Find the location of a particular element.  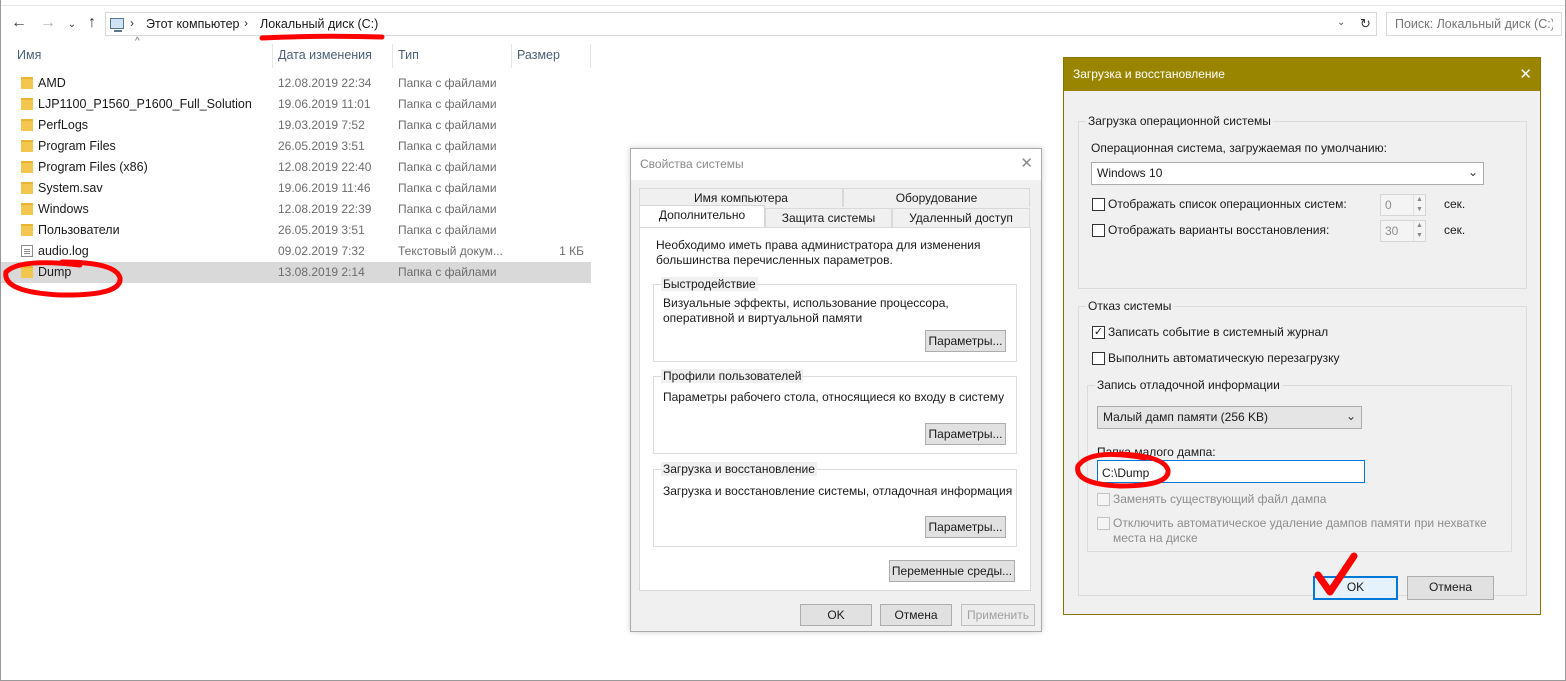

apply-button: Применить is located at coordinates (998, 615).